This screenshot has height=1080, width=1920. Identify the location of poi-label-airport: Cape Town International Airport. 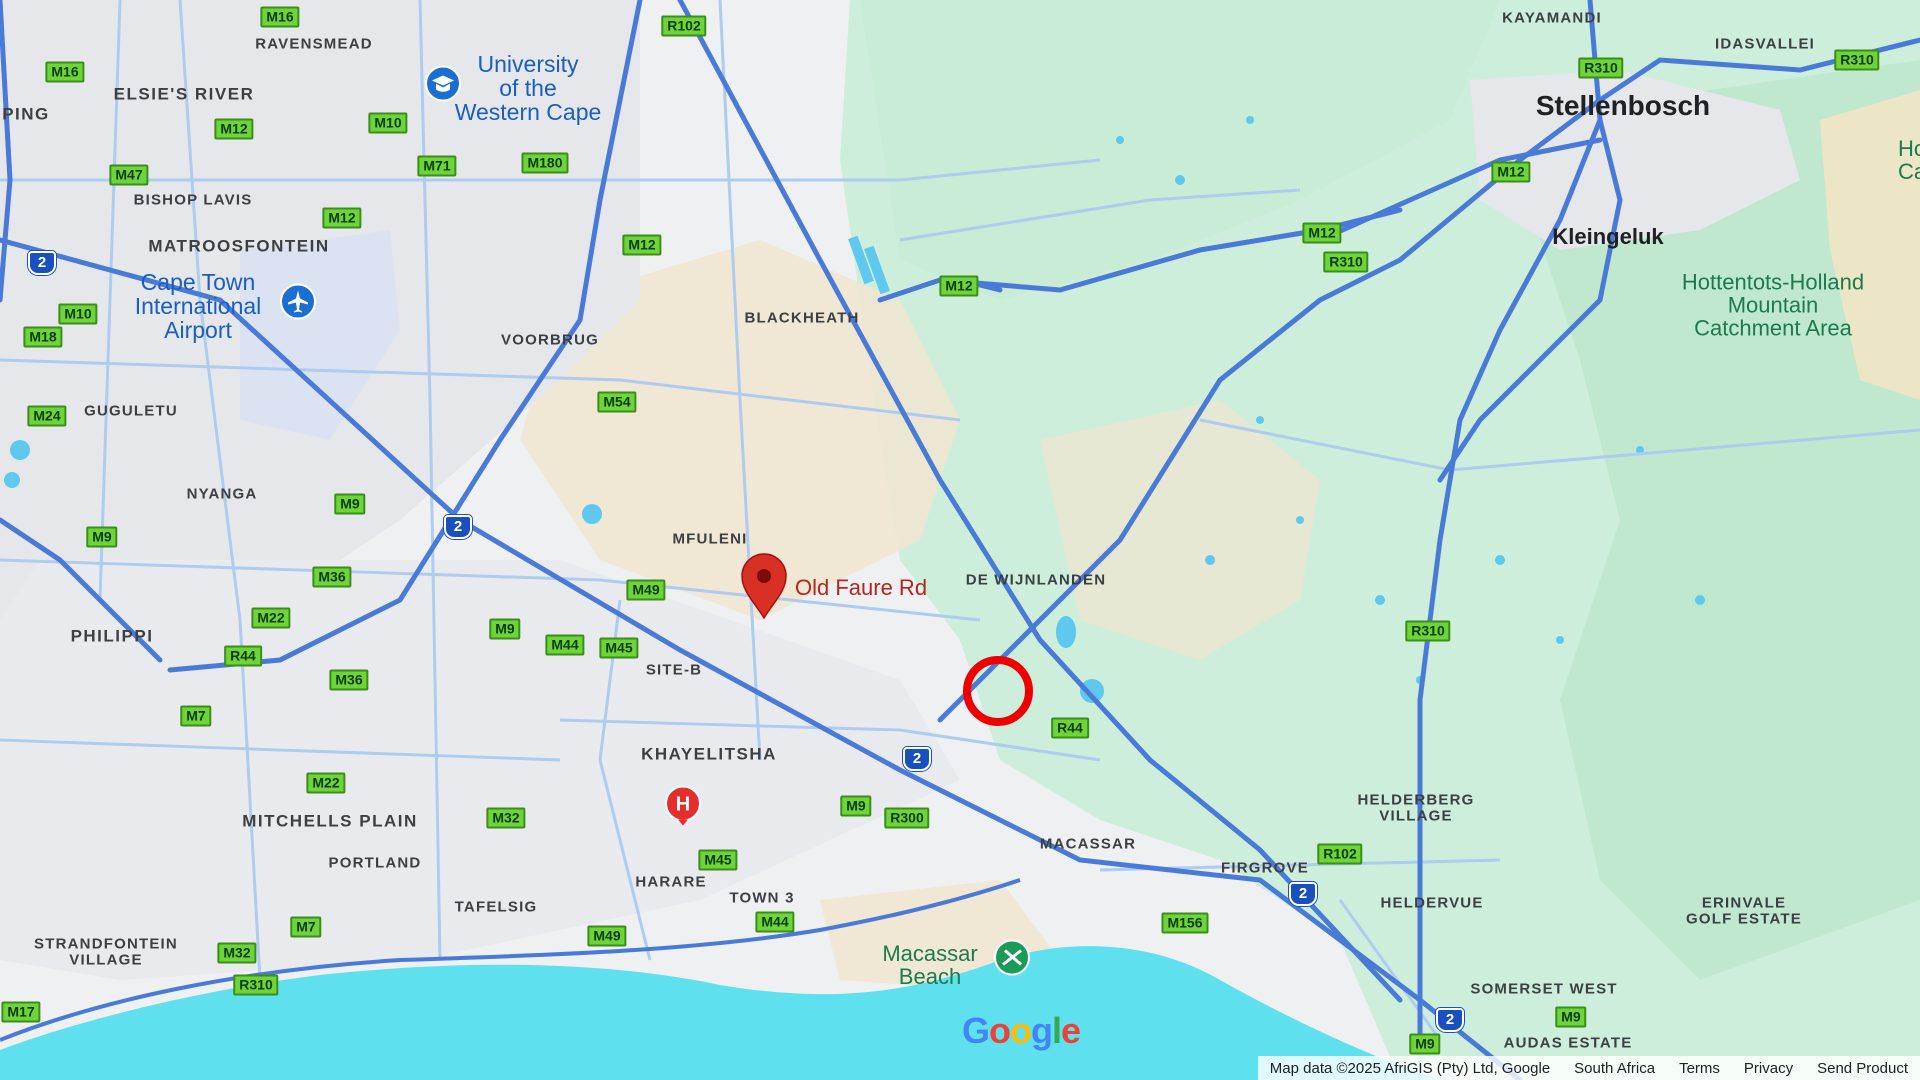
(198, 306).